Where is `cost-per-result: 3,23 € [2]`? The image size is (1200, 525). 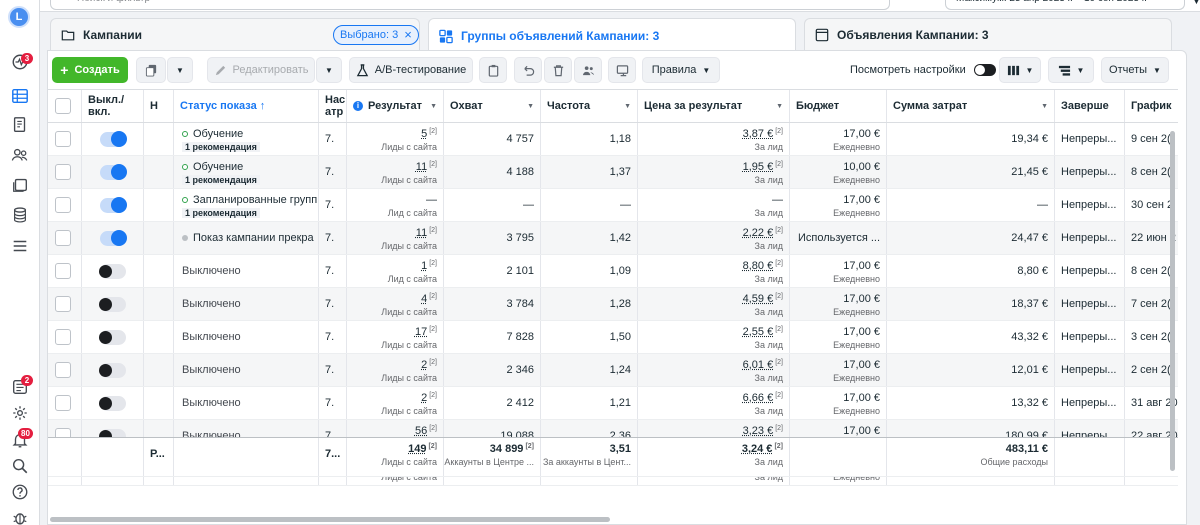
cost-per-result: 3,23 € [2] is located at coordinates (763, 431).